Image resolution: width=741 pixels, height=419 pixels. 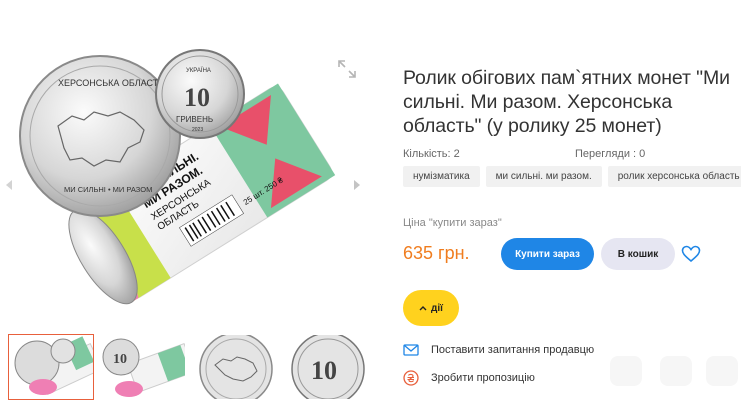 What do you see at coordinates (513, 350) in the screenshot?
I see `ask-seller-label: Поставити запитання продавцю` at bounding box center [513, 350].